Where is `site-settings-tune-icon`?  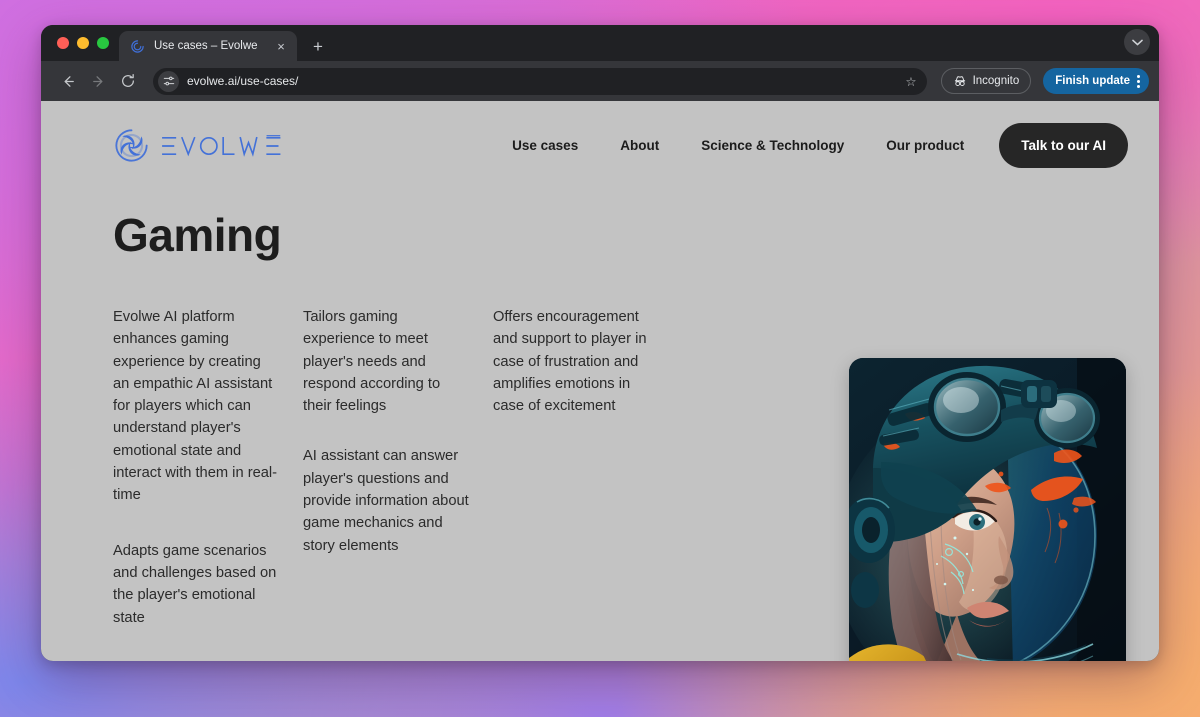 site-settings-tune-icon is located at coordinates (168, 81).